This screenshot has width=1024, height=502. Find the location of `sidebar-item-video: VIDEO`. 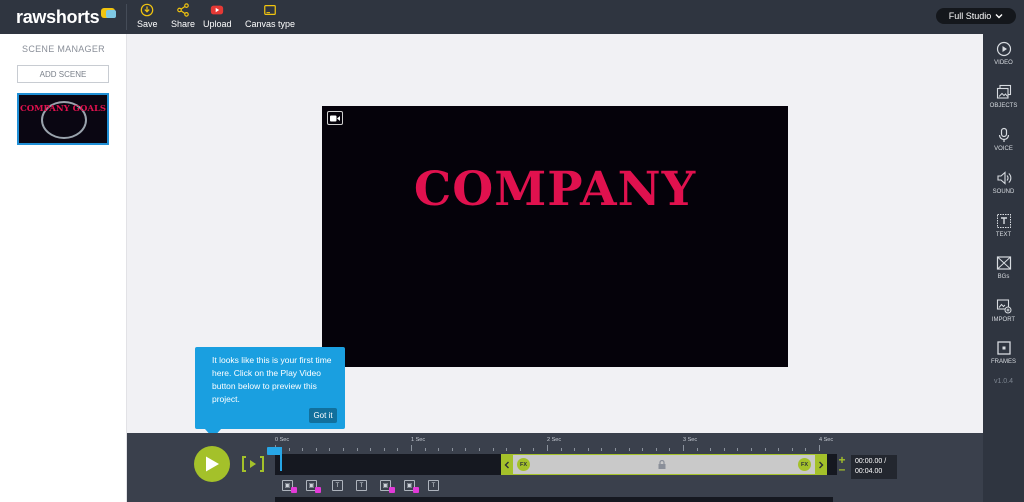

sidebar-item-video: VIDEO is located at coordinates (1003, 53).